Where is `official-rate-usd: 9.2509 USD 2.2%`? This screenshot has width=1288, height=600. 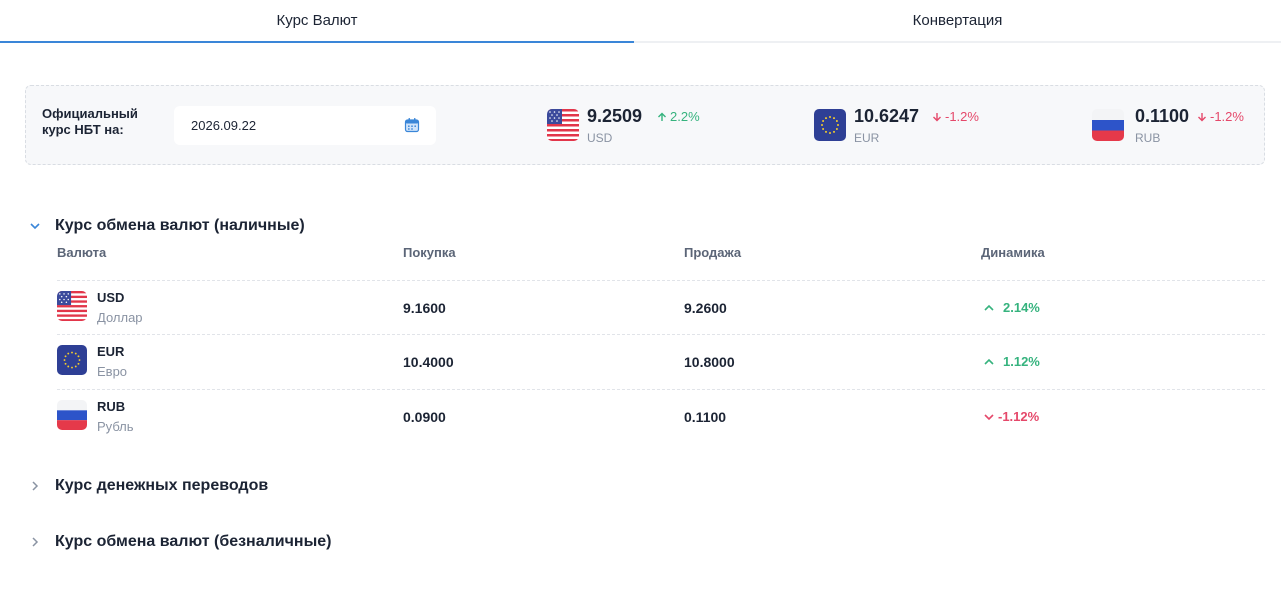
official-rate-usd: 9.2509 USD 2.2% is located at coordinates (647, 126).